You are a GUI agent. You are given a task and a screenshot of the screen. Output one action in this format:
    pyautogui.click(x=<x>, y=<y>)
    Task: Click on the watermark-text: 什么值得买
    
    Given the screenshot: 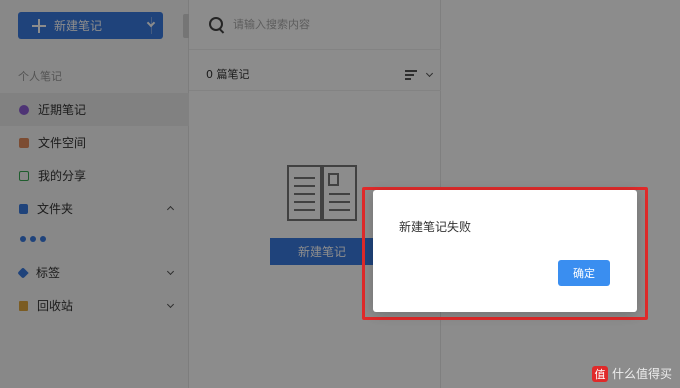 What is the action you would take?
    pyautogui.click(x=641, y=374)
    